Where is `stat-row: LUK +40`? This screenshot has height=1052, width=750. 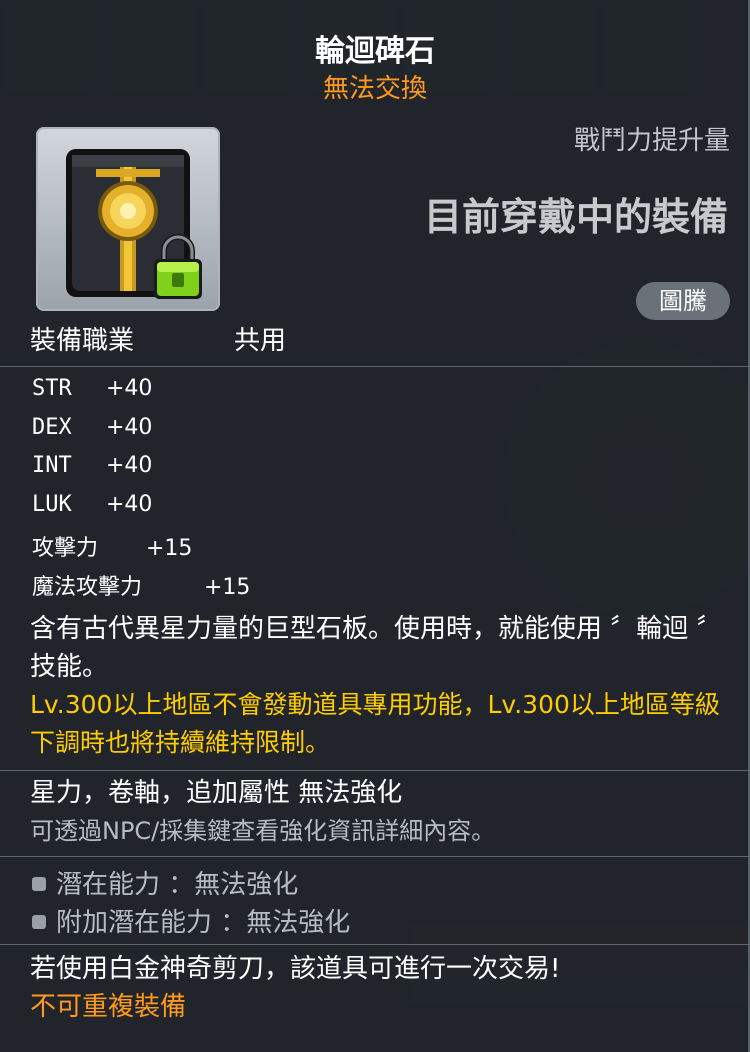
stat-row: LUK +40 is located at coordinates (141, 511).